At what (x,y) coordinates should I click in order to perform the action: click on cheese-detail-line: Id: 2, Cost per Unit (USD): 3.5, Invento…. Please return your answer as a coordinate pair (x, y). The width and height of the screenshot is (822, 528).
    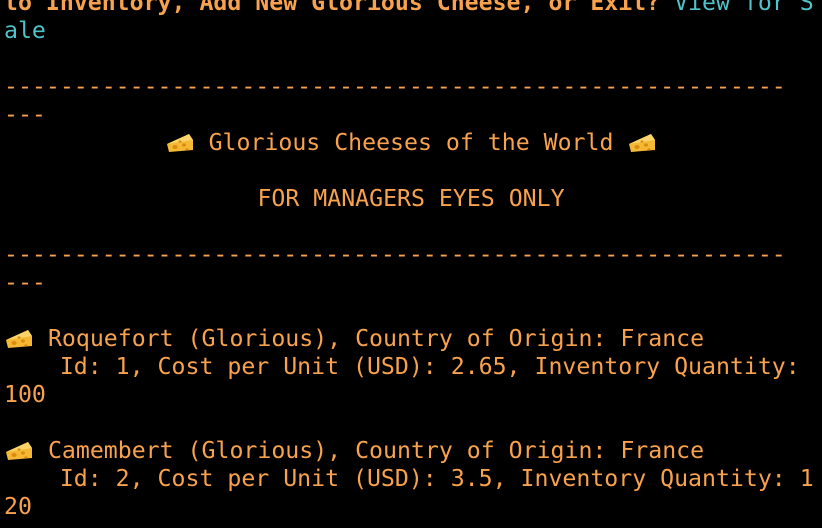
    Looking at the image, I should click on (409, 478).